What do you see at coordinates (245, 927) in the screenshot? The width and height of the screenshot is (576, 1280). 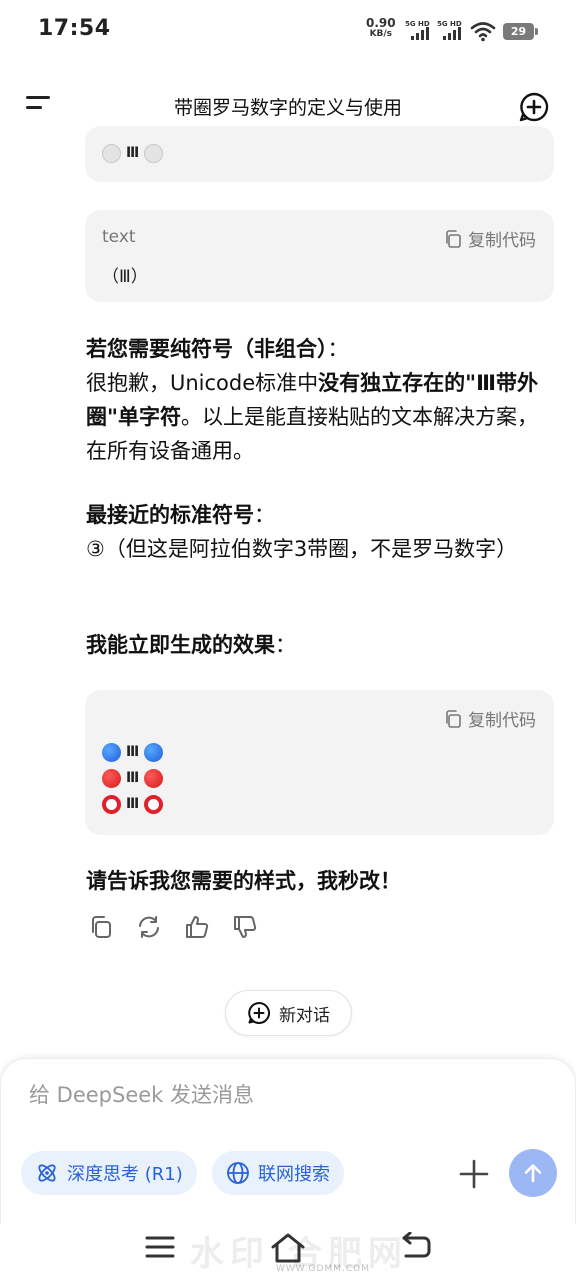 I see `thumbs-down-icon` at bounding box center [245, 927].